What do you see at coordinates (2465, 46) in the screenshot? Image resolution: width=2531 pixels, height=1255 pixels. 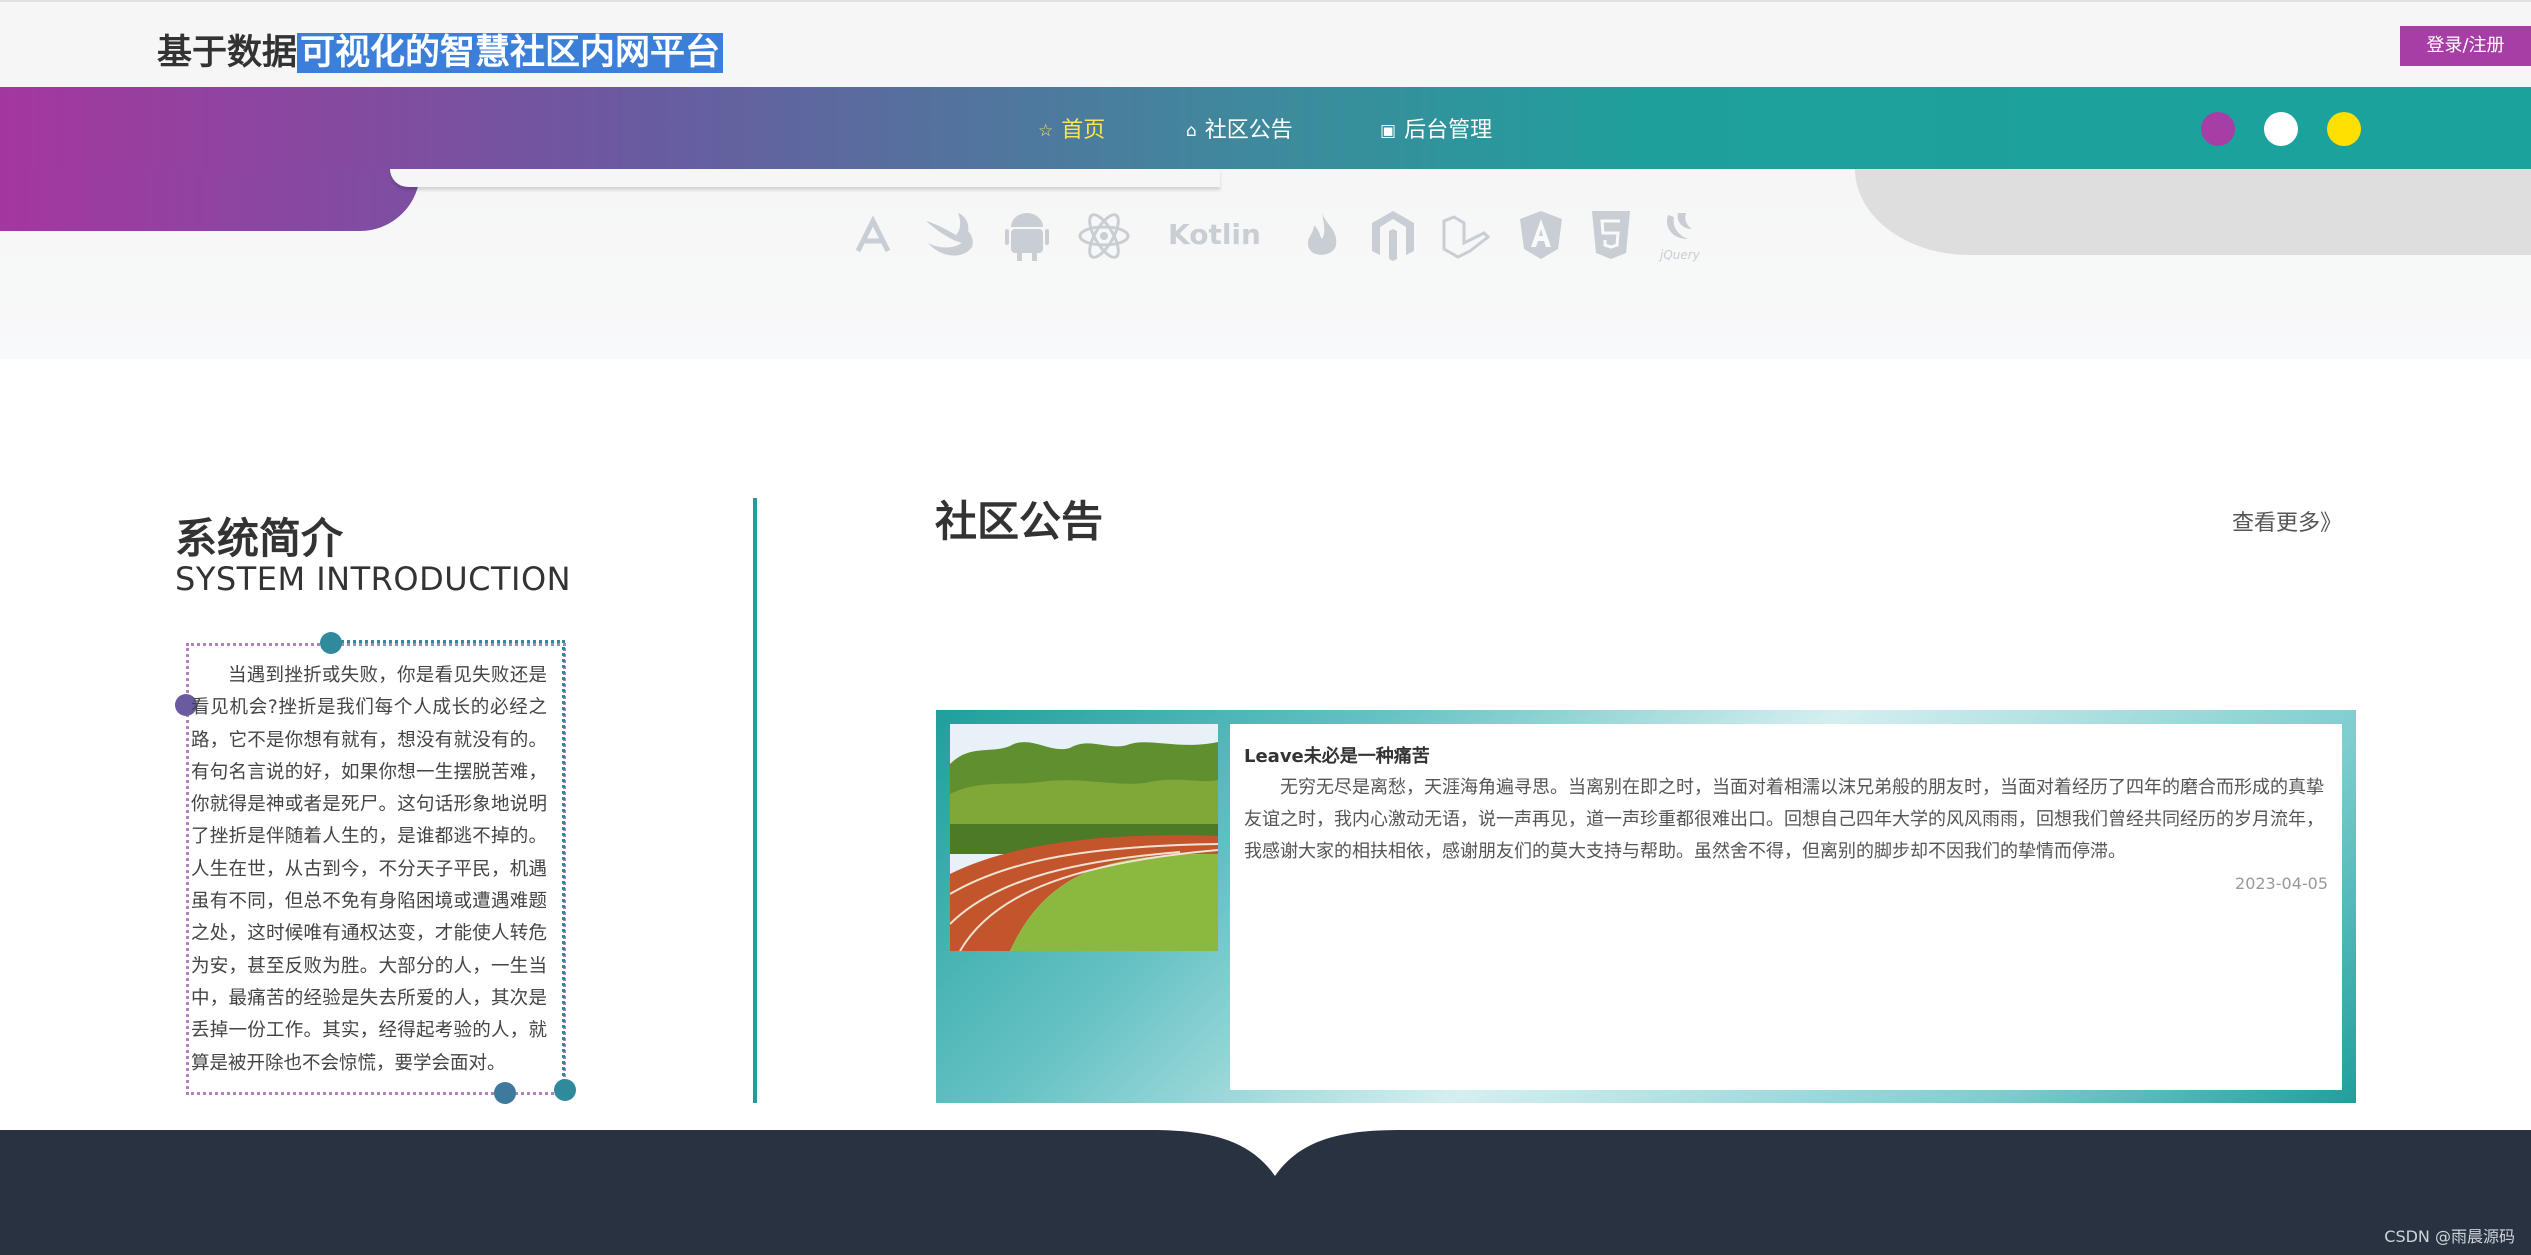 I see `login-register-button: 登录/注册` at bounding box center [2465, 46].